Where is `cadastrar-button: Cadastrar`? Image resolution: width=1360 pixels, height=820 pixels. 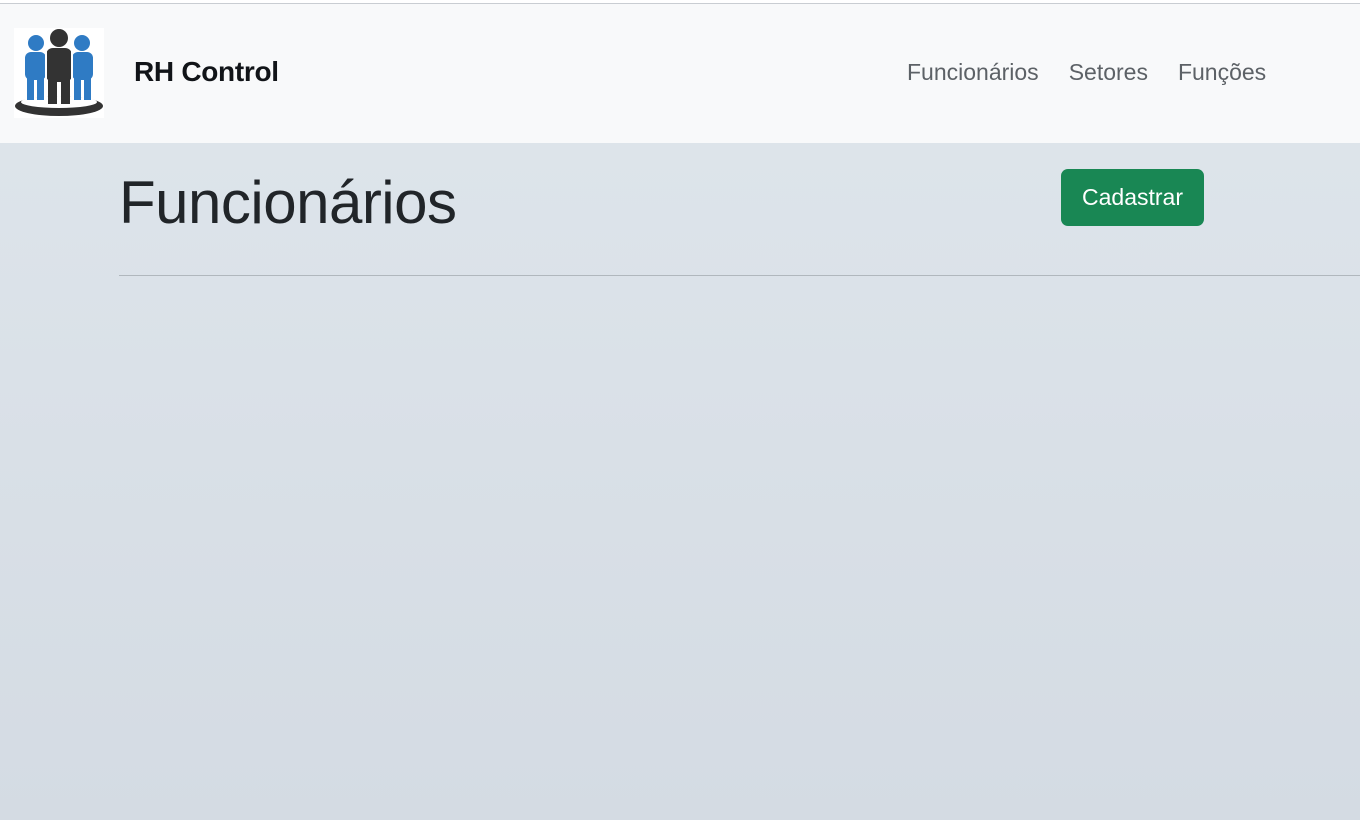
cadastrar-button: Cadastrar is located at coordinates (1132, 197).